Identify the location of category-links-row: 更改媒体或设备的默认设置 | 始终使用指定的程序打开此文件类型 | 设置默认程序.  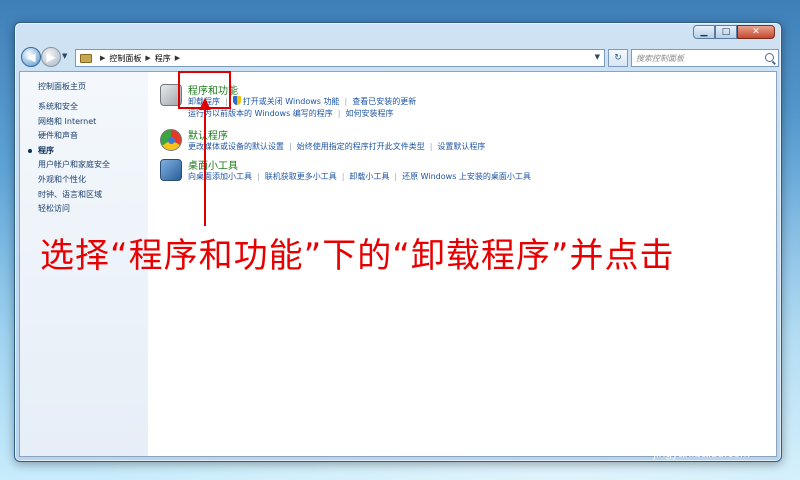
(337, 146).